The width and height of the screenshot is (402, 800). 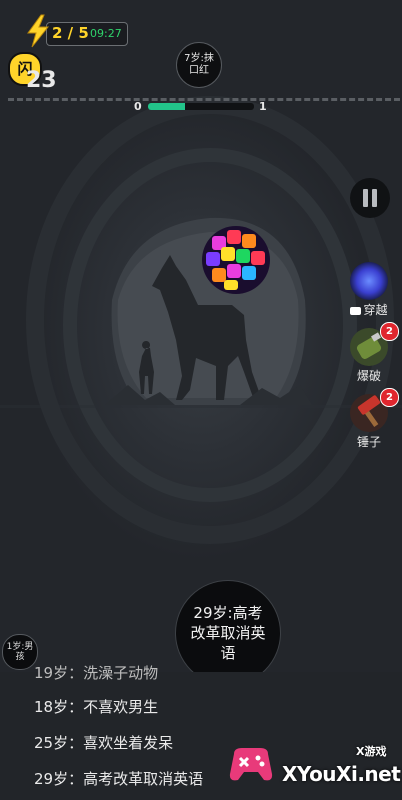 I want to click on progress-bar, so click(x=201, y=106).